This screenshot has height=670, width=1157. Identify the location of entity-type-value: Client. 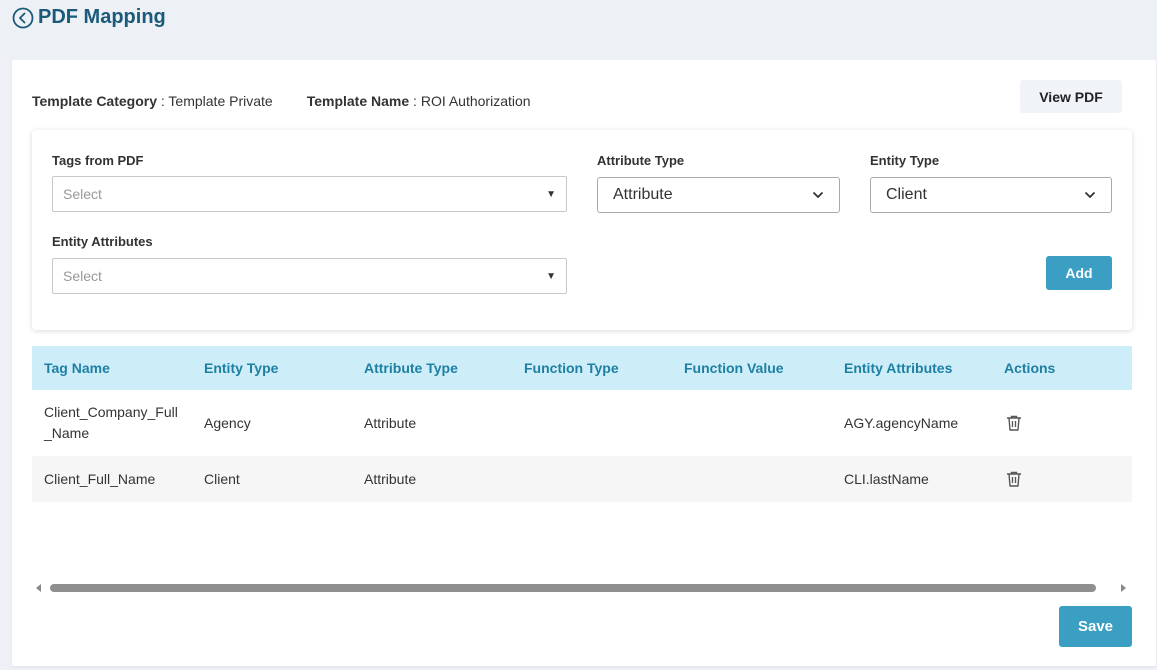
(906, 194).